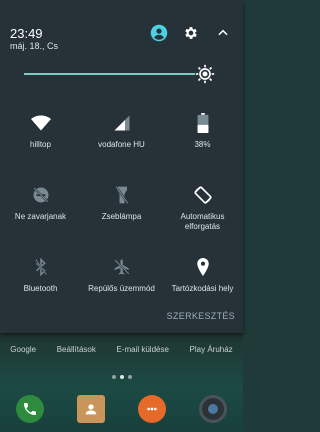  What do you see at coordinates (202, 221) in the screenshot?
I see `tile-autorotate-label: Automatikus elforgatás` at bounding box center [202, 221].